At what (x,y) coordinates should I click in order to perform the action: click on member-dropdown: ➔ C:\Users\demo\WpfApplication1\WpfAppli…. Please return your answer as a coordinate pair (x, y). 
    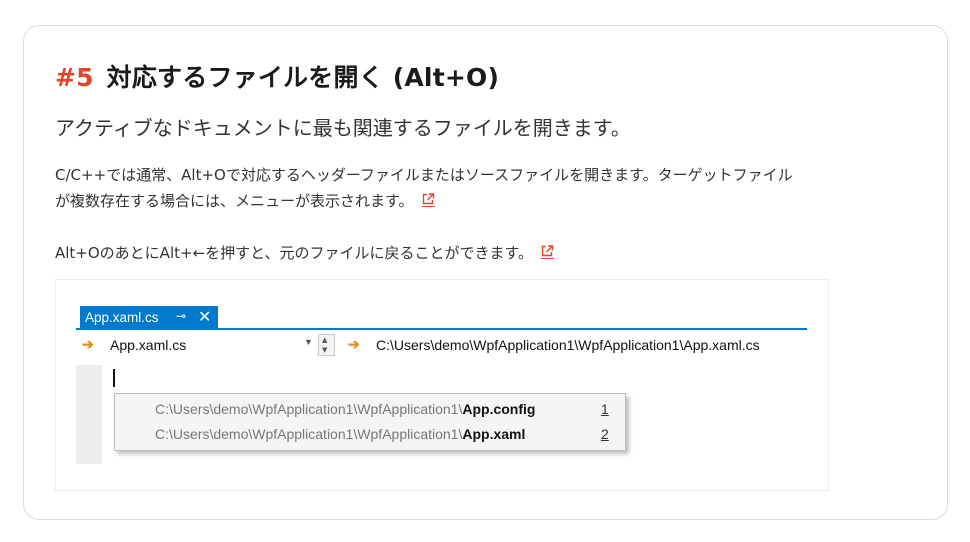
    Looking at the image, I should click on (575, 345).